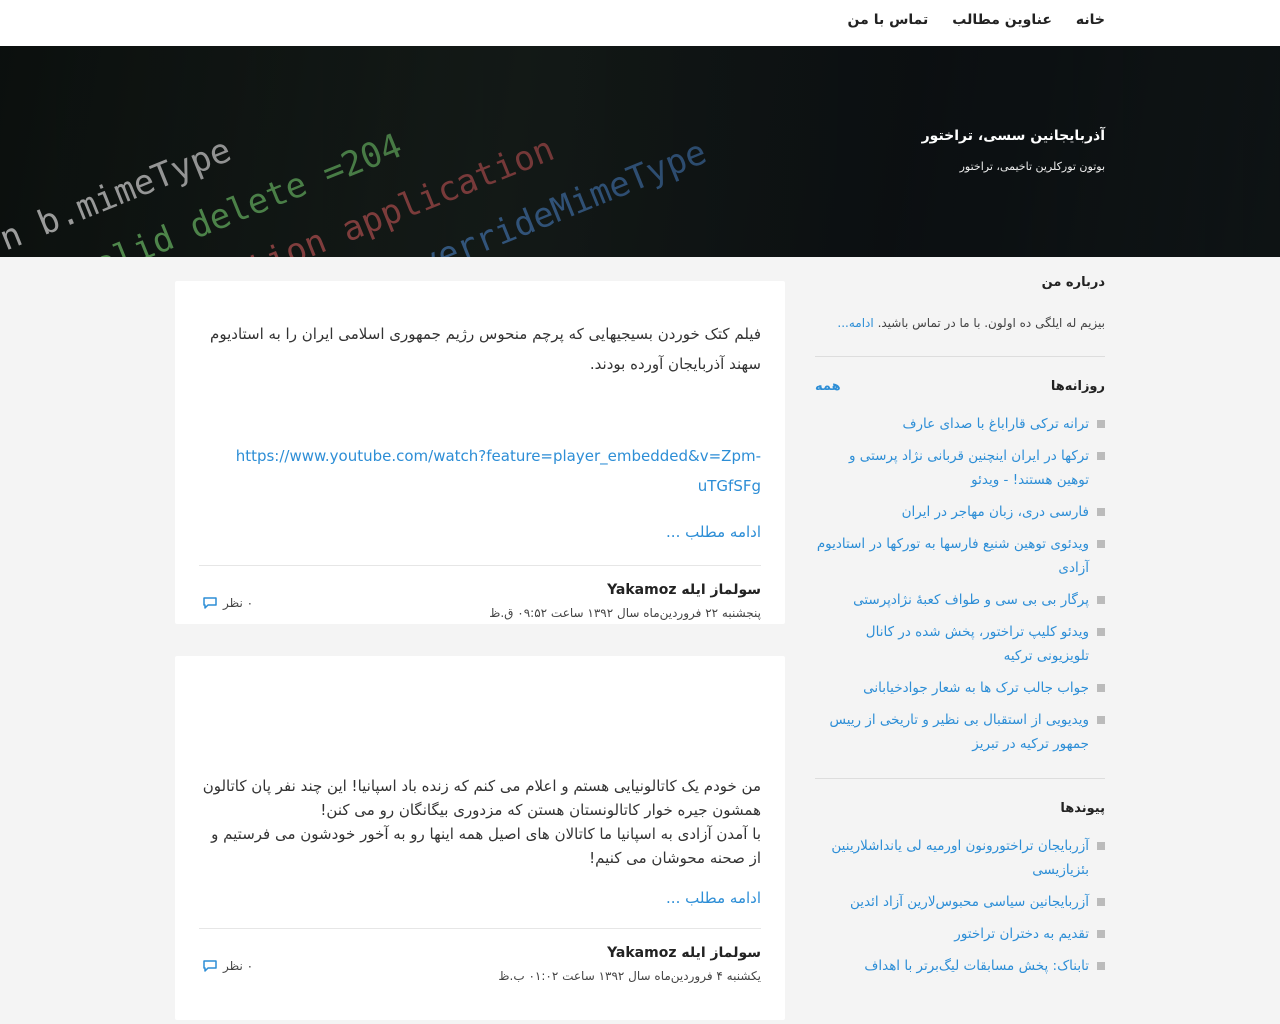  I want to click on nav-home-link: خانه, so click(1090, 20).